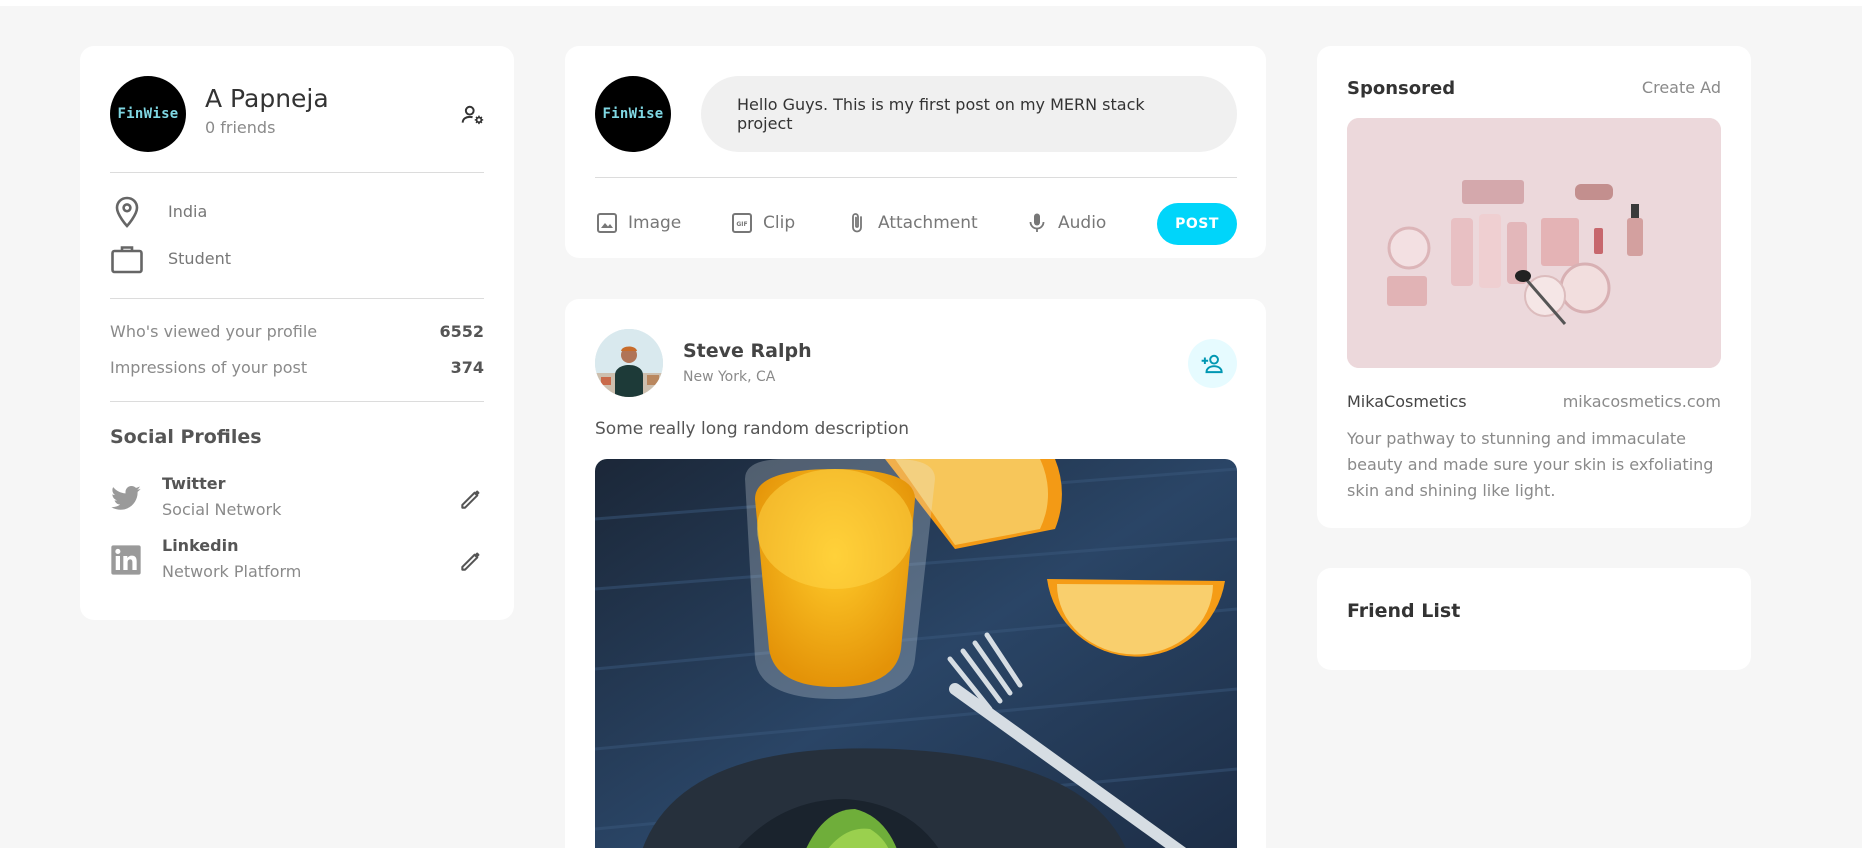 This screenshot has width=1862, height=848. I want to click on tool-audio: Audio, so click(1065, 223).